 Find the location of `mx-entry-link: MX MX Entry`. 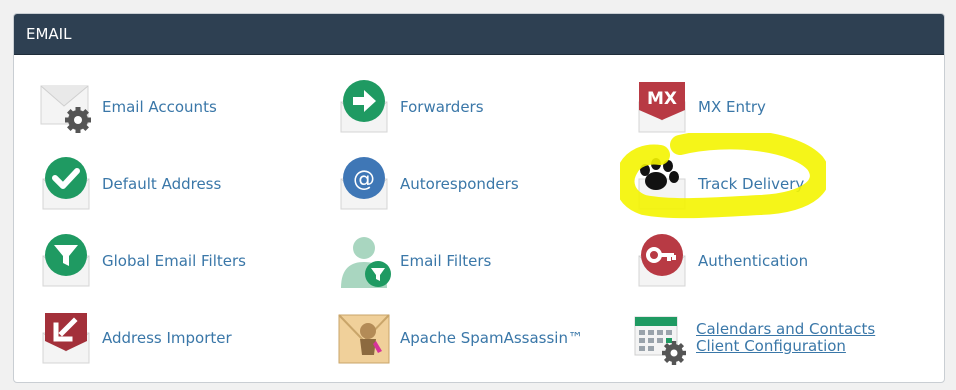

mx-entry-link: MX MX Entry is located at coordinates (701, 107).